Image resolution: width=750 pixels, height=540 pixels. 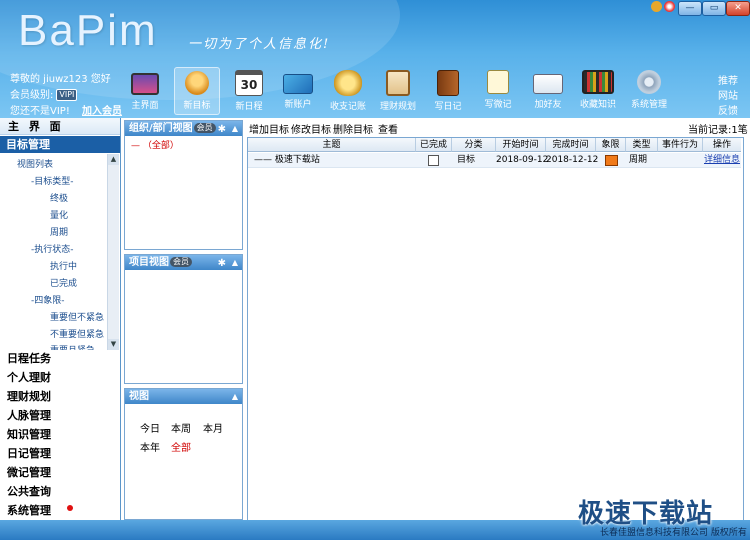 What do you see at coordinates (649, 82) in the screenshot?
I see `gear-icon` at bounding box center [649, 82].